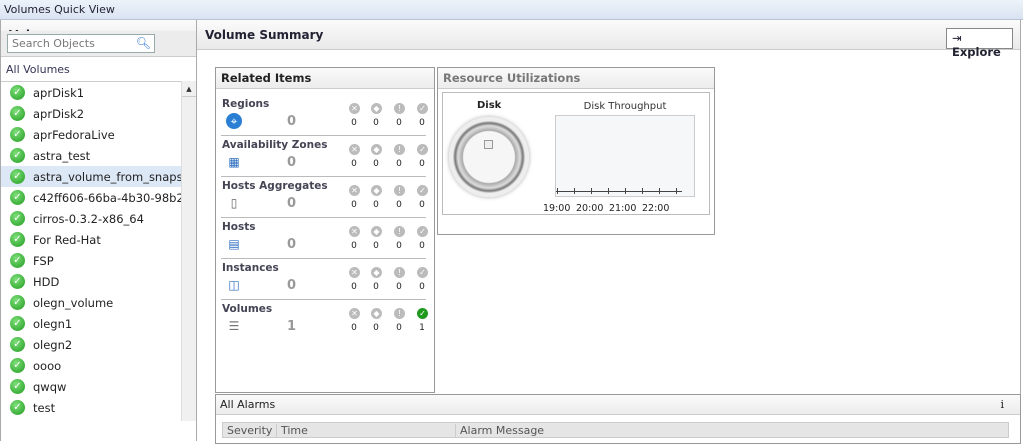 This screenshot has width=1023, height=444. I want to click on dial-icon, so click(488, 144).